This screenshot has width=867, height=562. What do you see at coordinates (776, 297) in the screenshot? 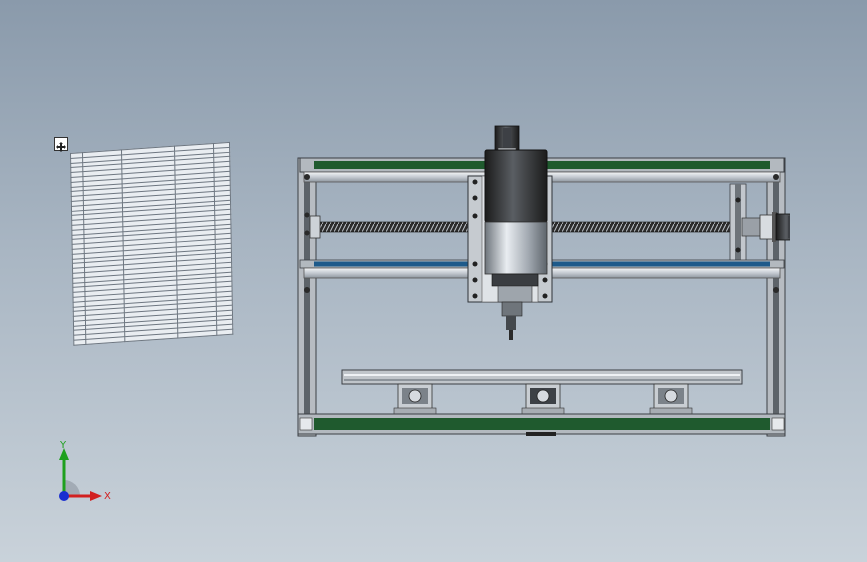
I see `right-frame-upright` at bounding box center [776, 297].